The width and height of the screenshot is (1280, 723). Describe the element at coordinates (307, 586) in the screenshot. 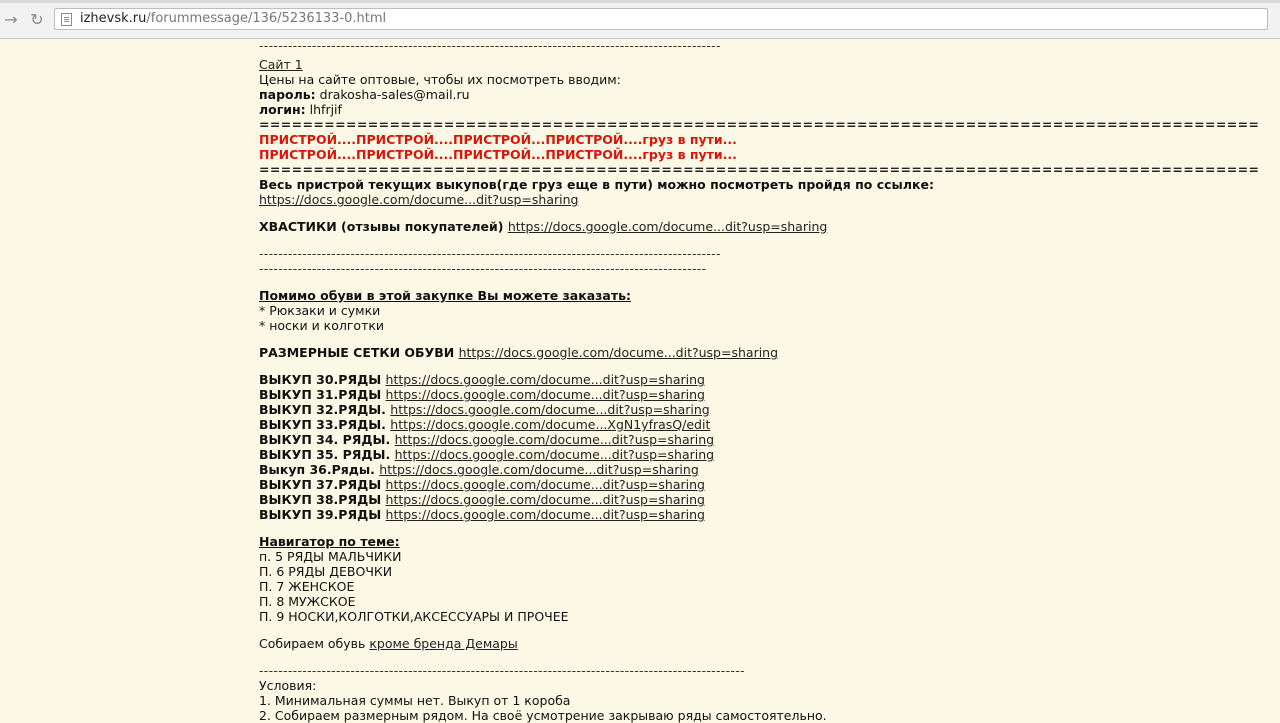

I see `navigator-item: П. 7 ЖЕНСКОЕ` at that location.